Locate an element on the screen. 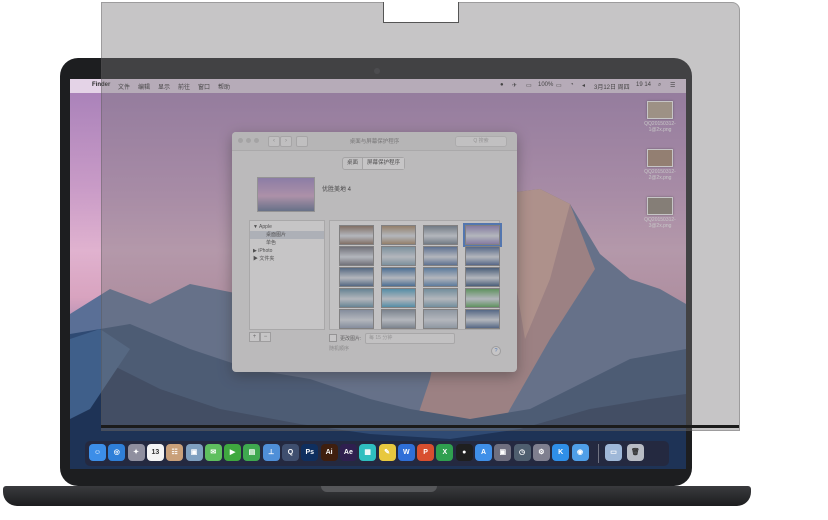 The image size is (828, 520). powerpoint-icon: P is located at coordinates (426, 452).